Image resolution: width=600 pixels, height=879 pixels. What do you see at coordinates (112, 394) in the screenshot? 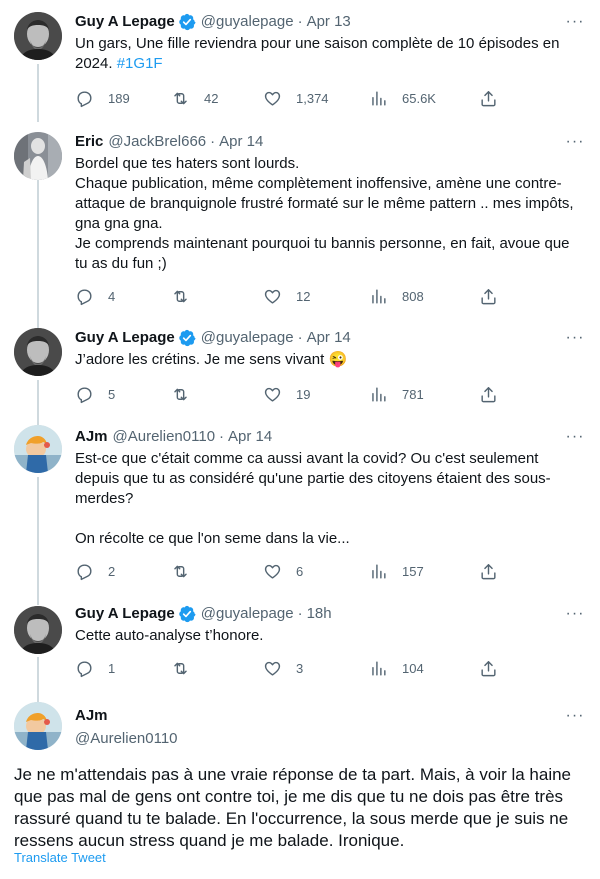
I see `reply-count: 5` at bounding box center [112, 394].